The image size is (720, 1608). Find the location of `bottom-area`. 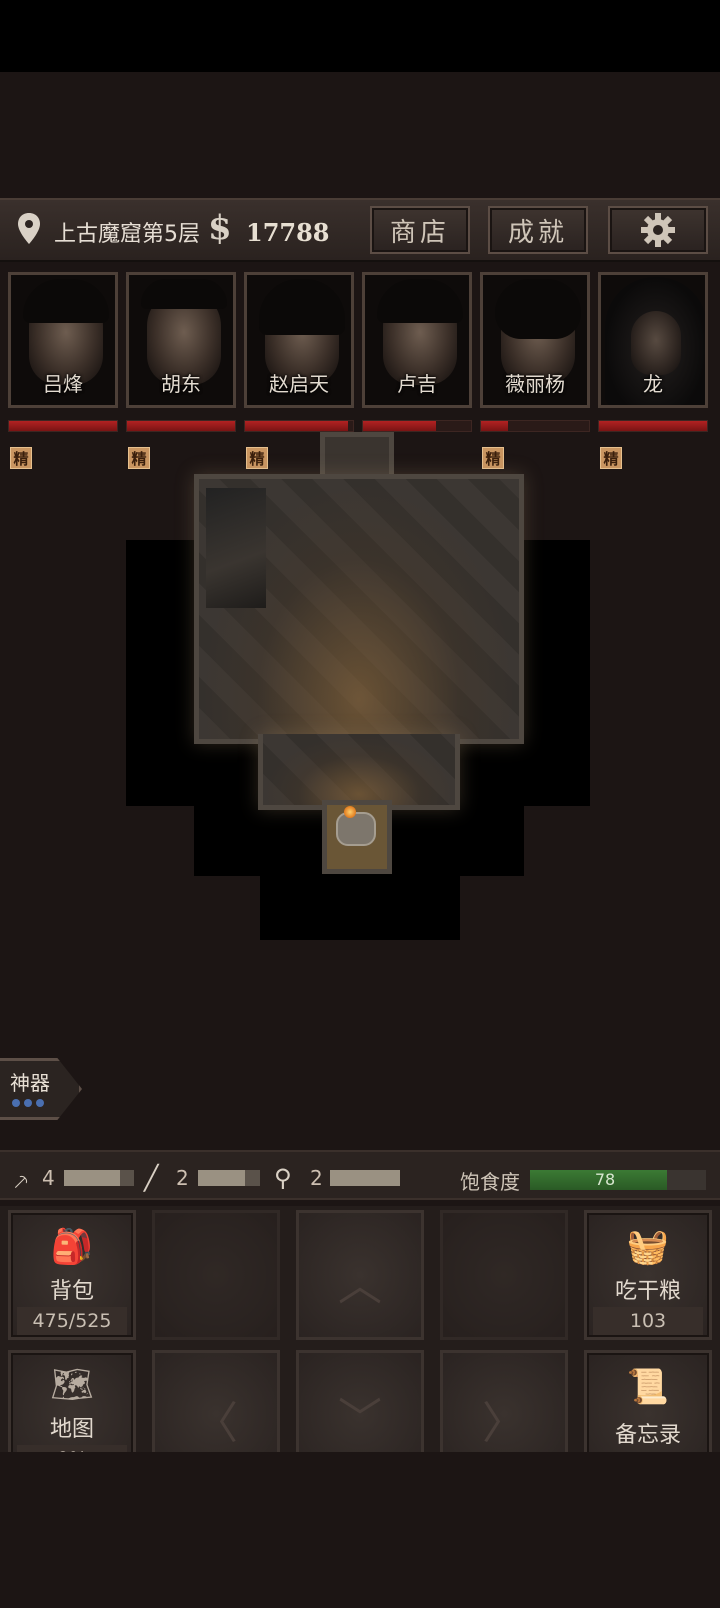

bottom-area is located at coordinates (360, 1530).